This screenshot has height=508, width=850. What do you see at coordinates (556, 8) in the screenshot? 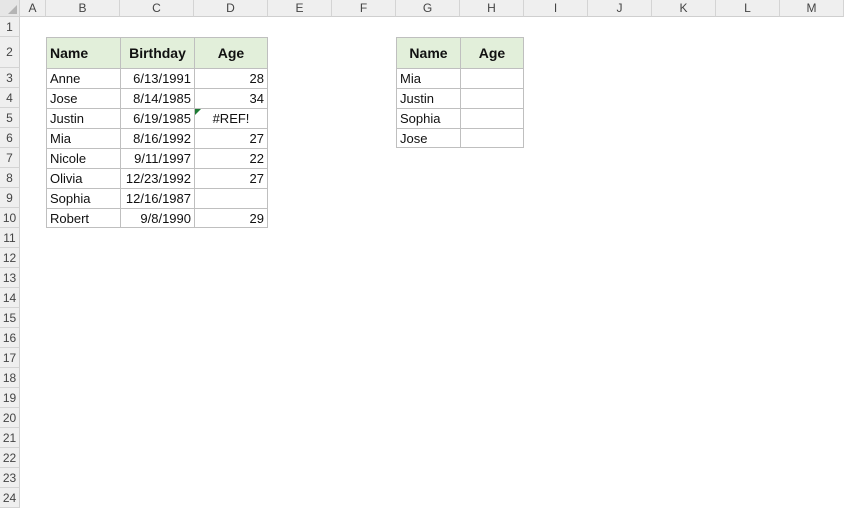
I see `column-header-i: I` at bounding box center [556, 8].